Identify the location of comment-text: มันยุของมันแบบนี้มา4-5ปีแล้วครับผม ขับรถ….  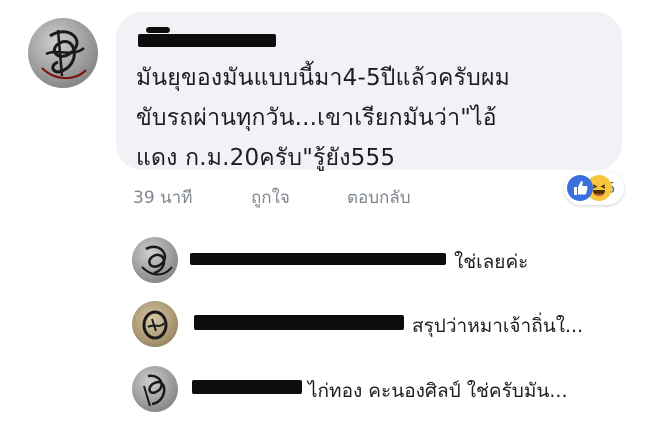
(323, 118).